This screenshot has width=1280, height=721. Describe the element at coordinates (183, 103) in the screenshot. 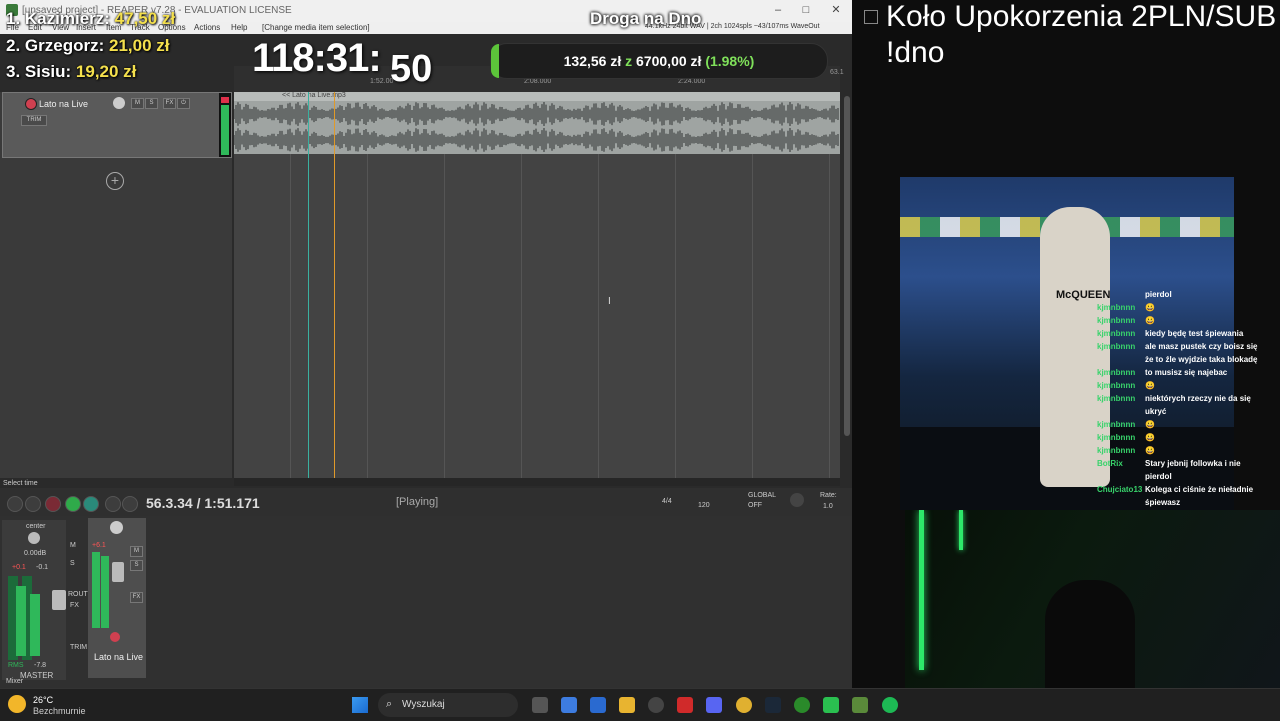

I see `power-icon: ⏻` at that location.